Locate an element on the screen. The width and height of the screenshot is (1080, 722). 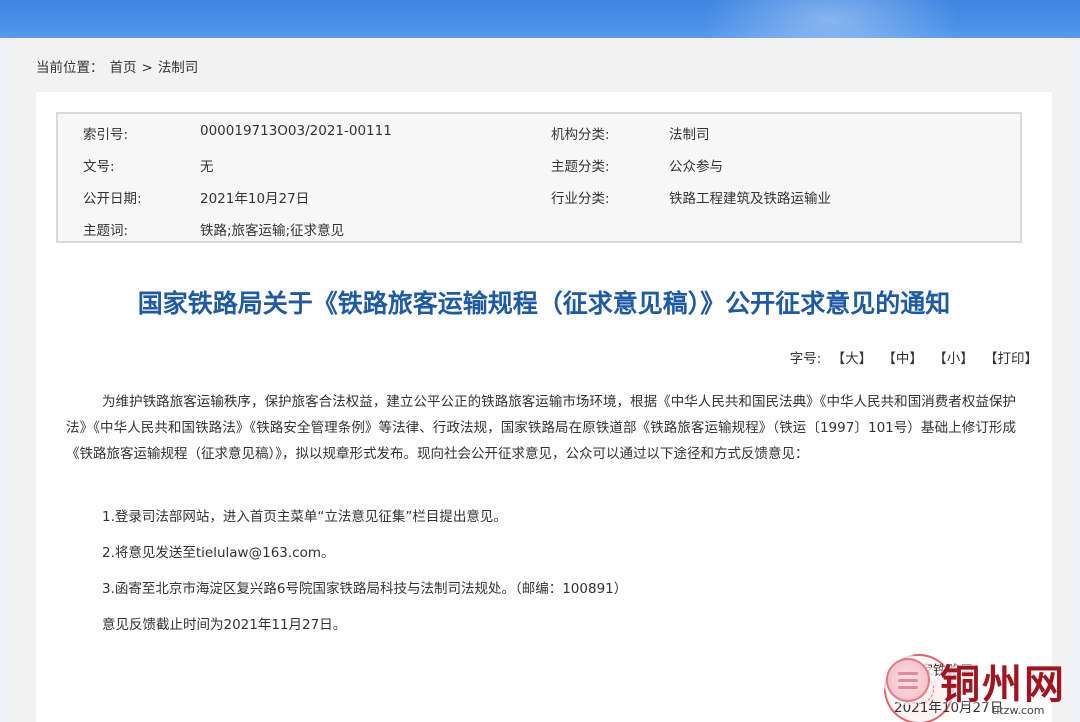
top-banner is located at coordinates (540, 19).